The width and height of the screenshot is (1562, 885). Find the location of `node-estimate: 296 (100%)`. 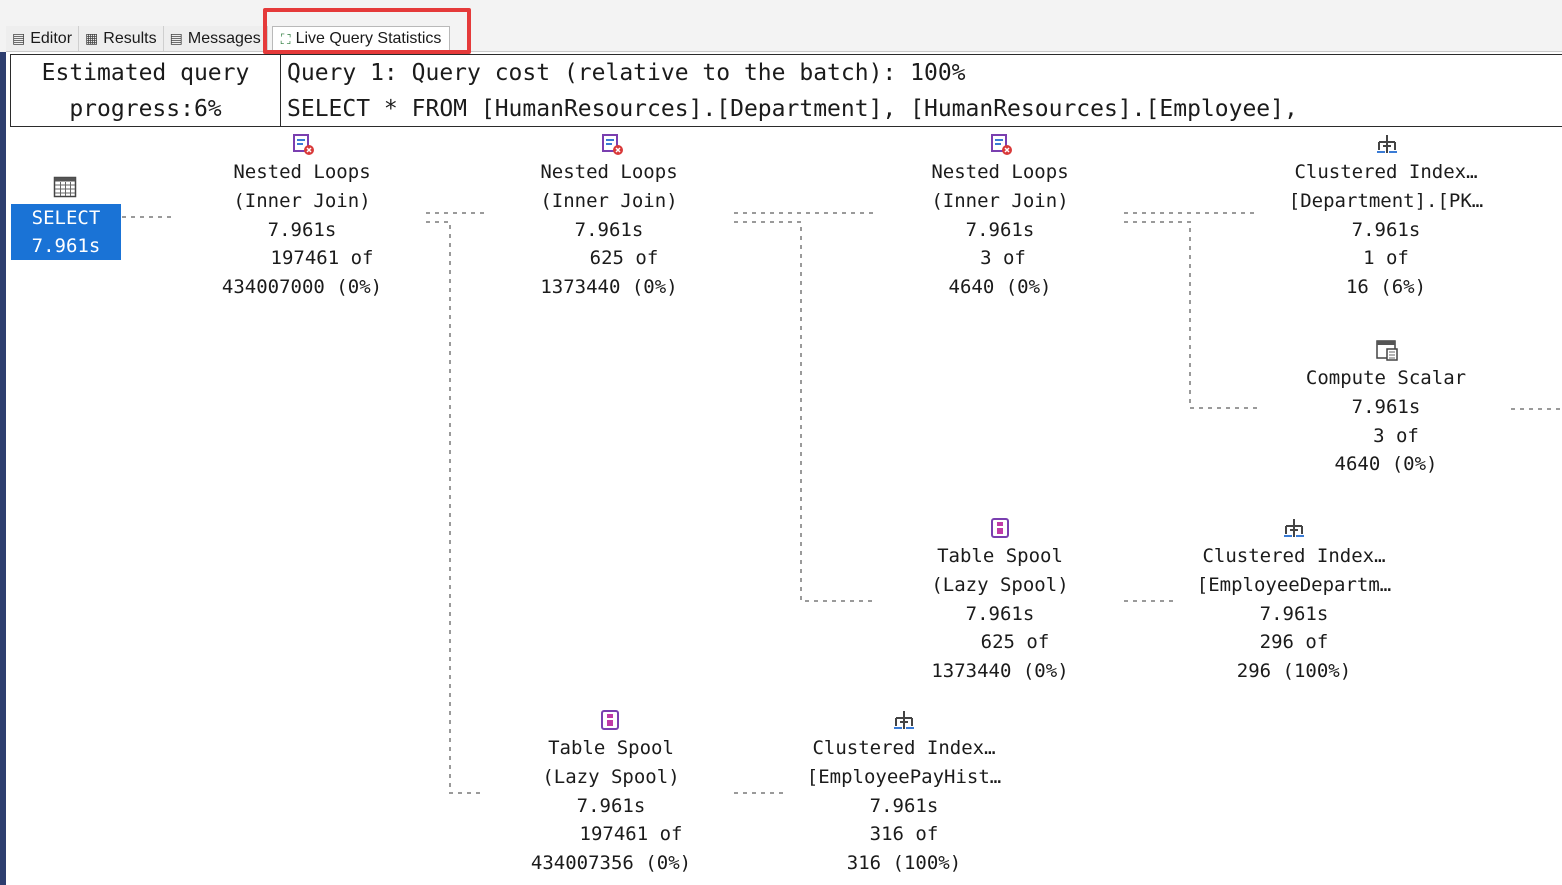

node-estimate: 296 (100%) is located at coordinates (1294, 671).